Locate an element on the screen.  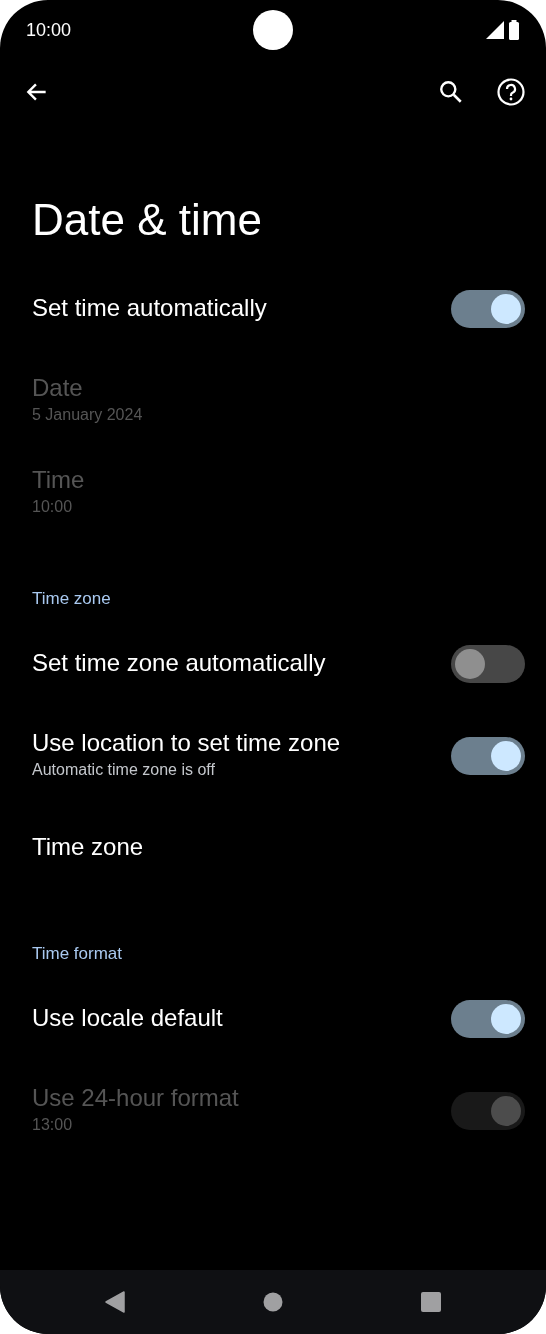
page-title: Date & time is located at coordinates (147, 220).